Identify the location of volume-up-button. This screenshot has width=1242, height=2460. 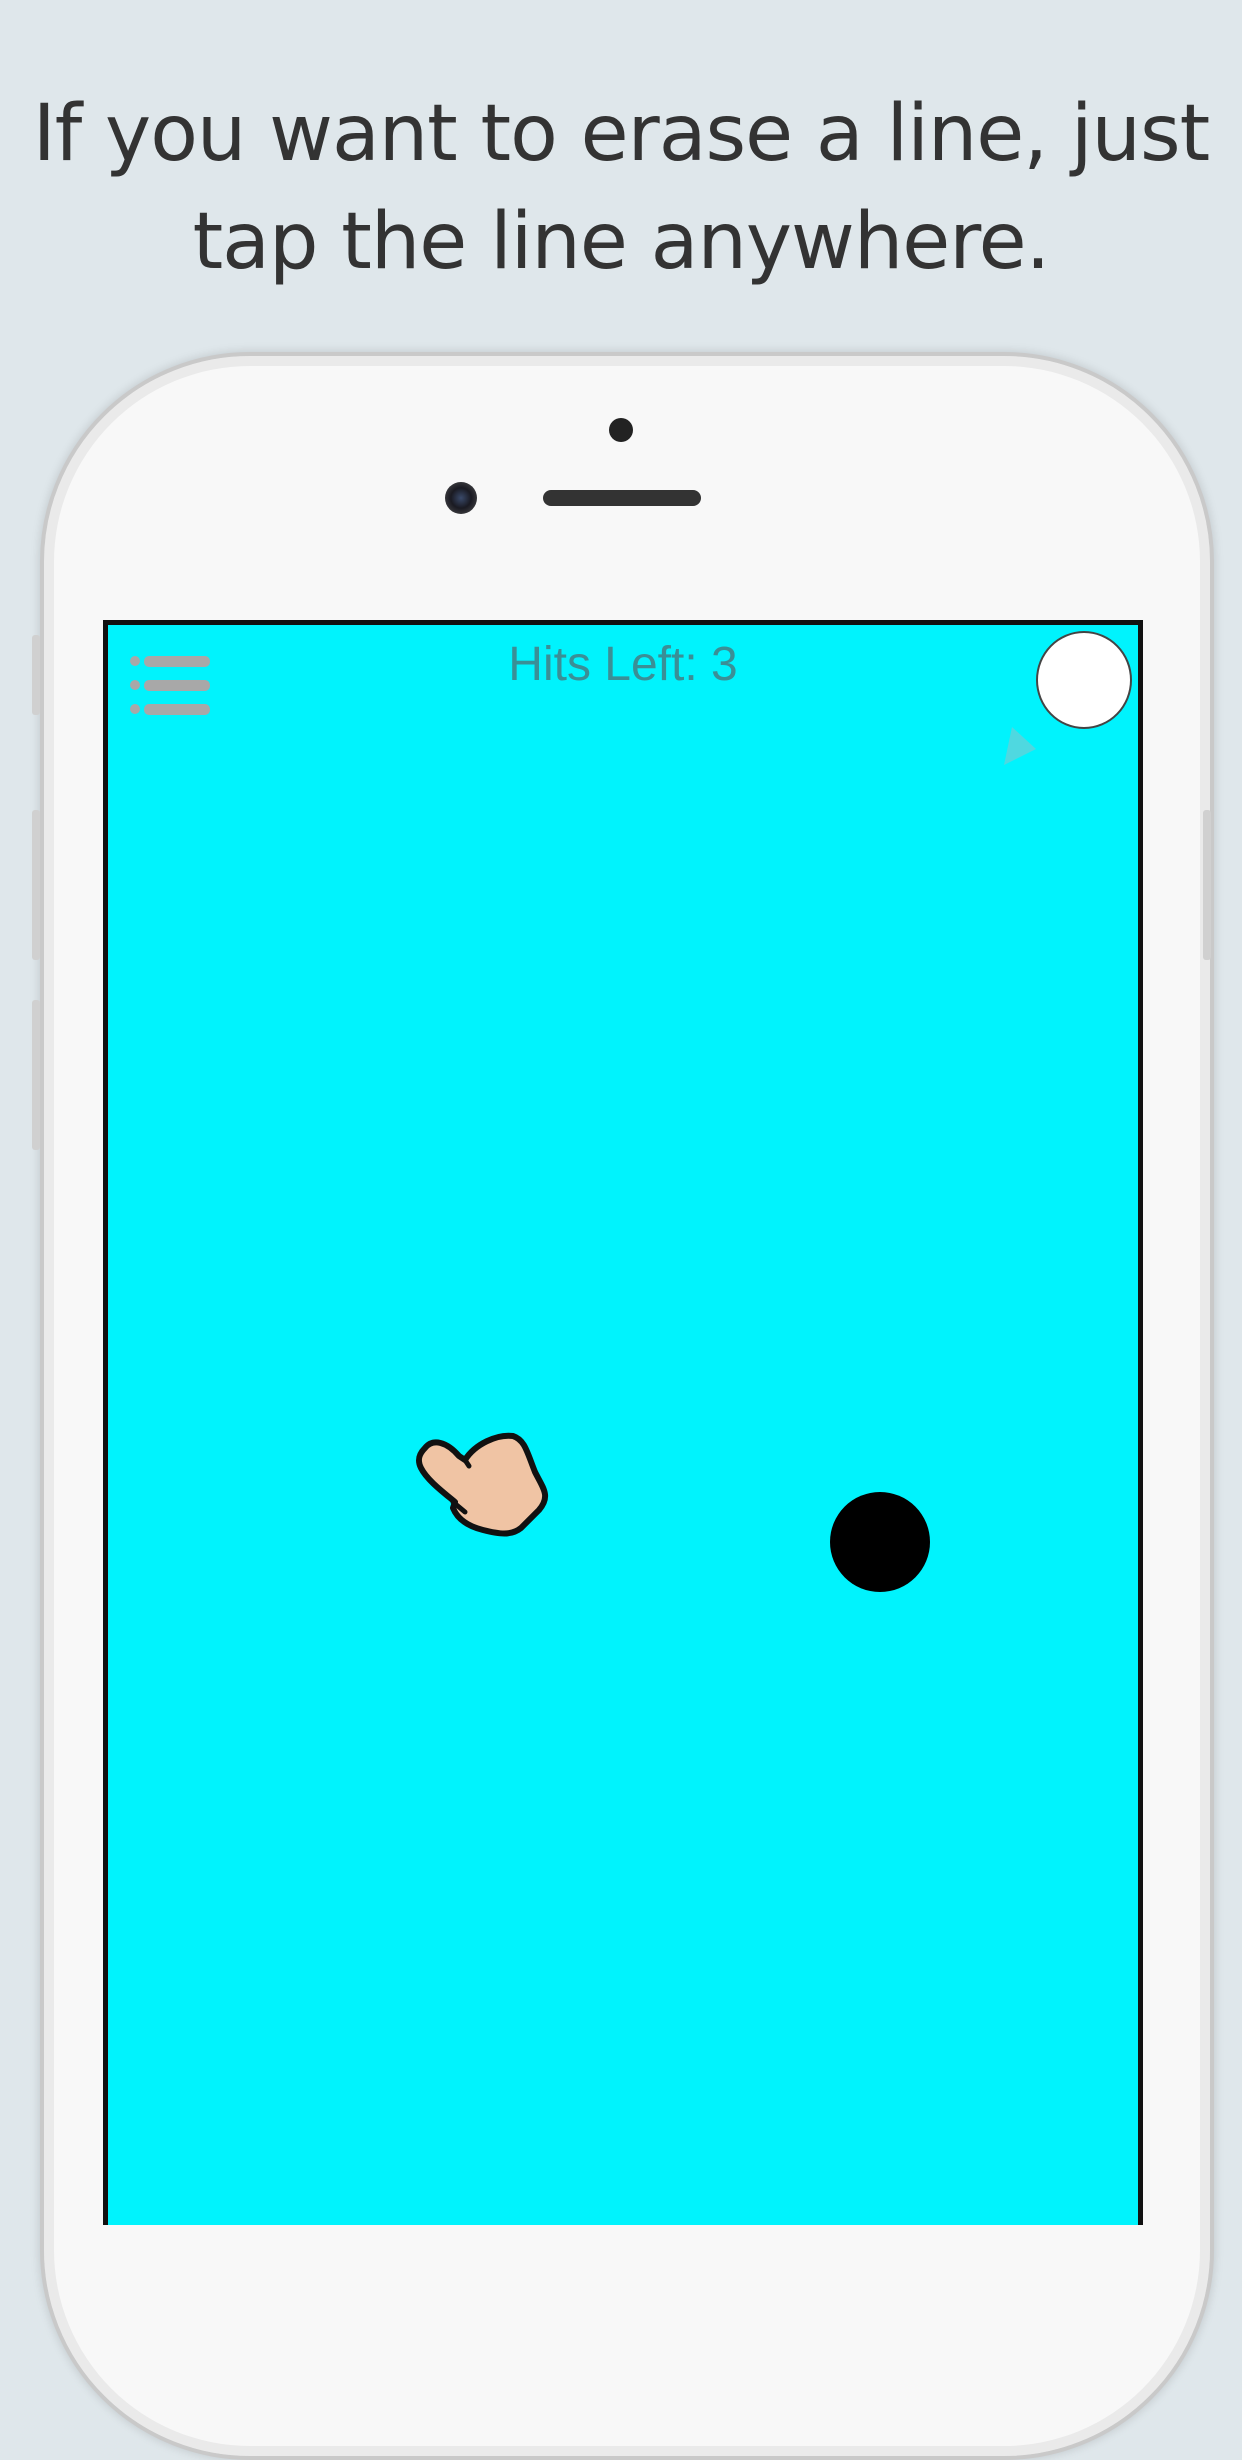
(36, 885).